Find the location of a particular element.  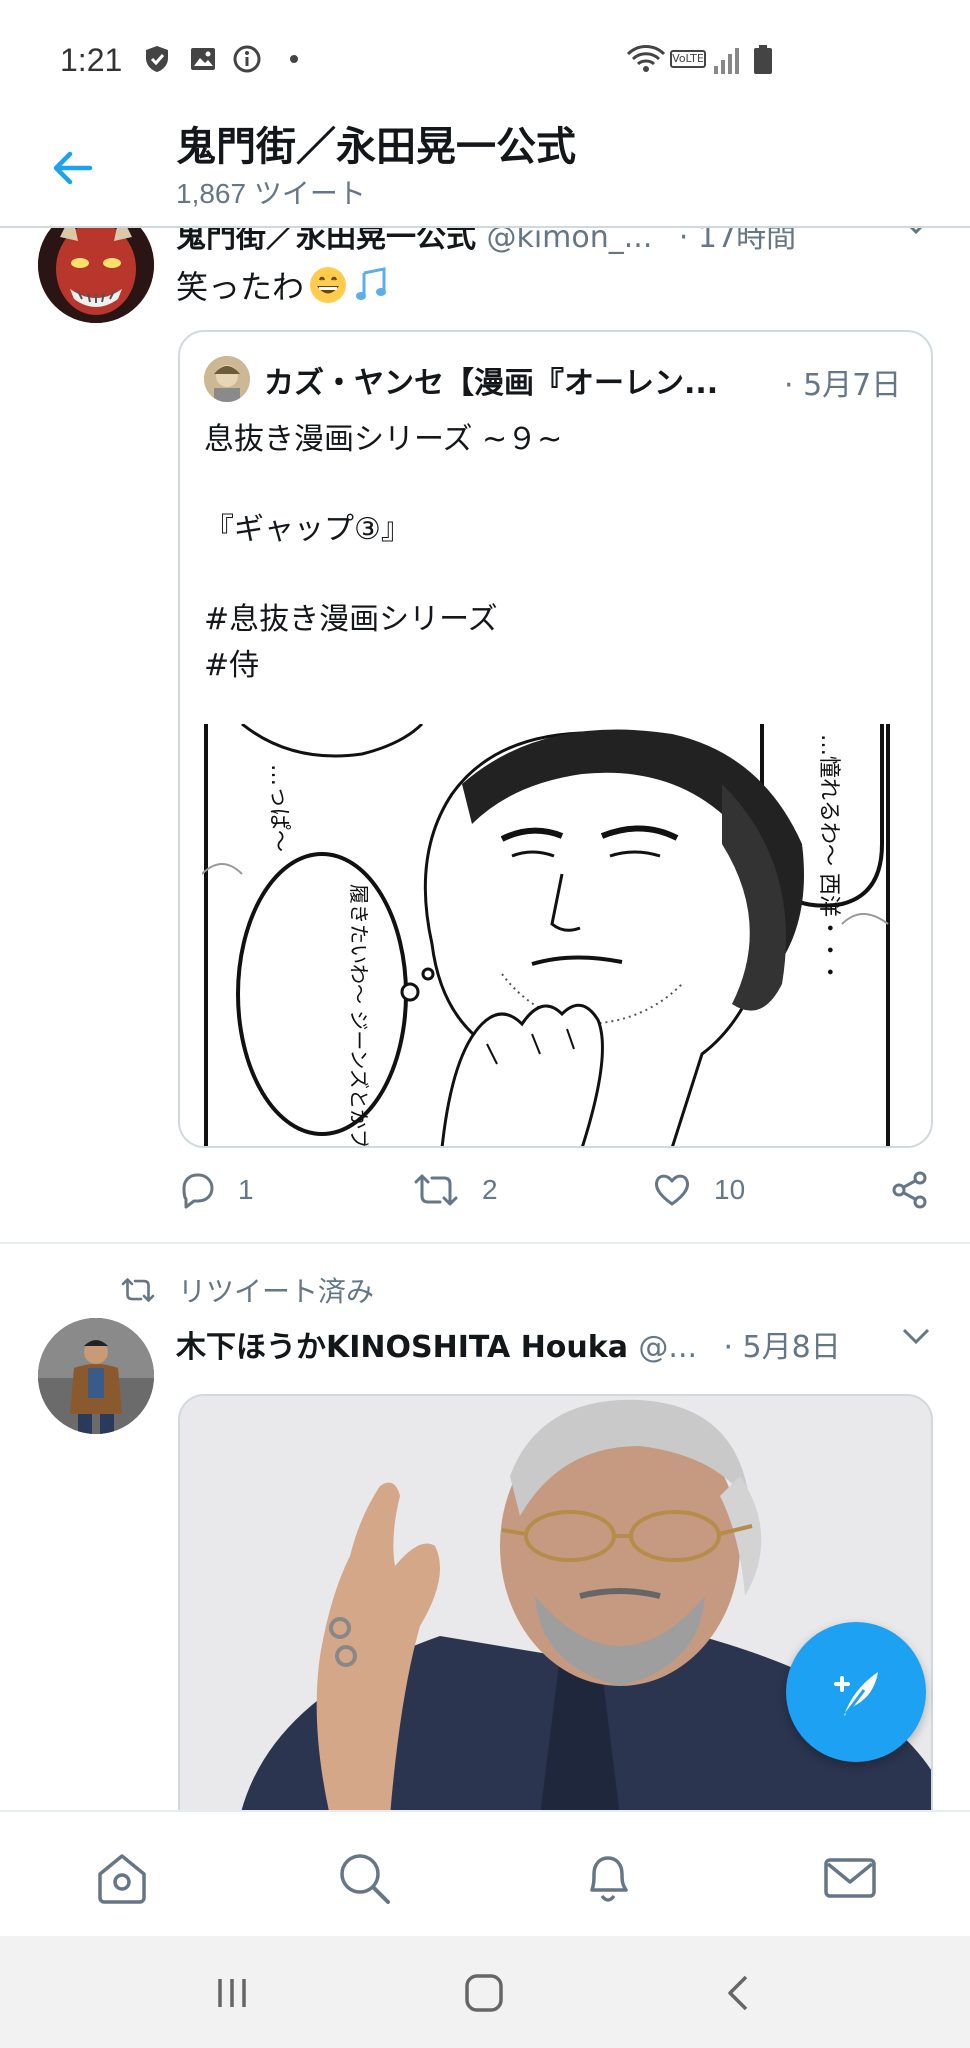

author-name: 木下ほうかKINOSHITA Houka is located at coordinates (402, 1347).